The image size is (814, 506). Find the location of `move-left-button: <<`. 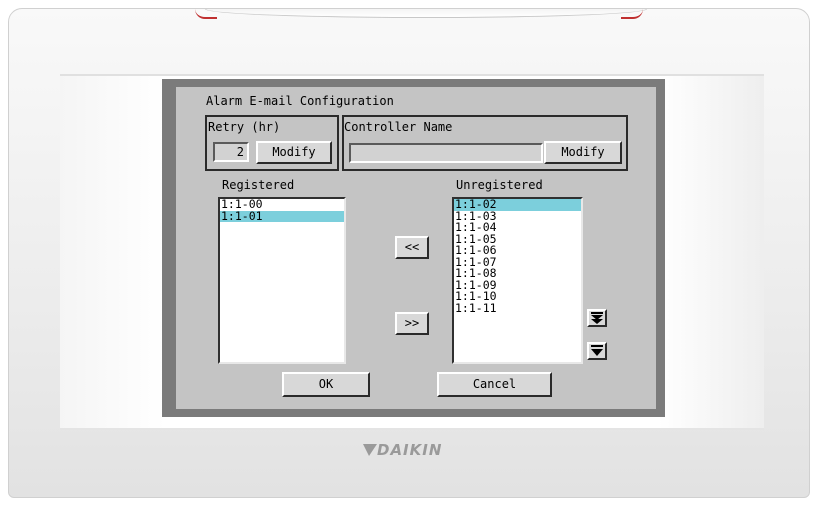

move-left-button: << is located at coordinates (412, 247).